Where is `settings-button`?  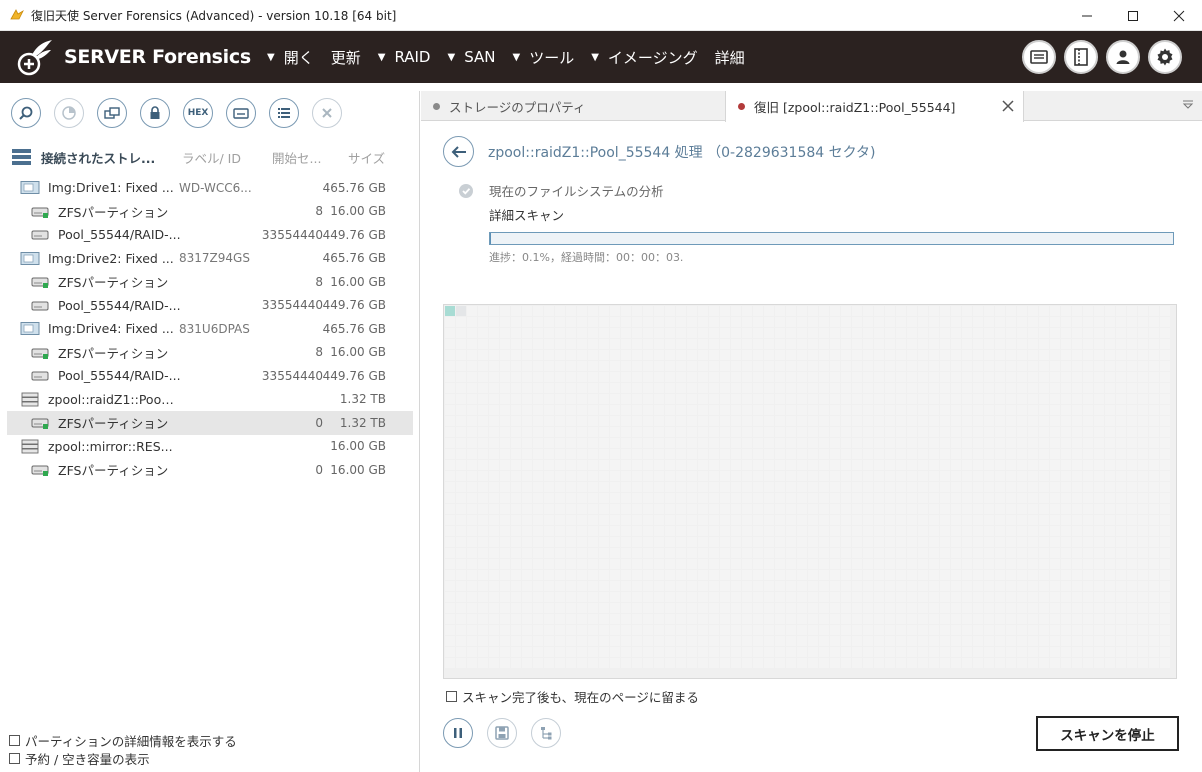 settings-button is located at coordinates (1165, 57).